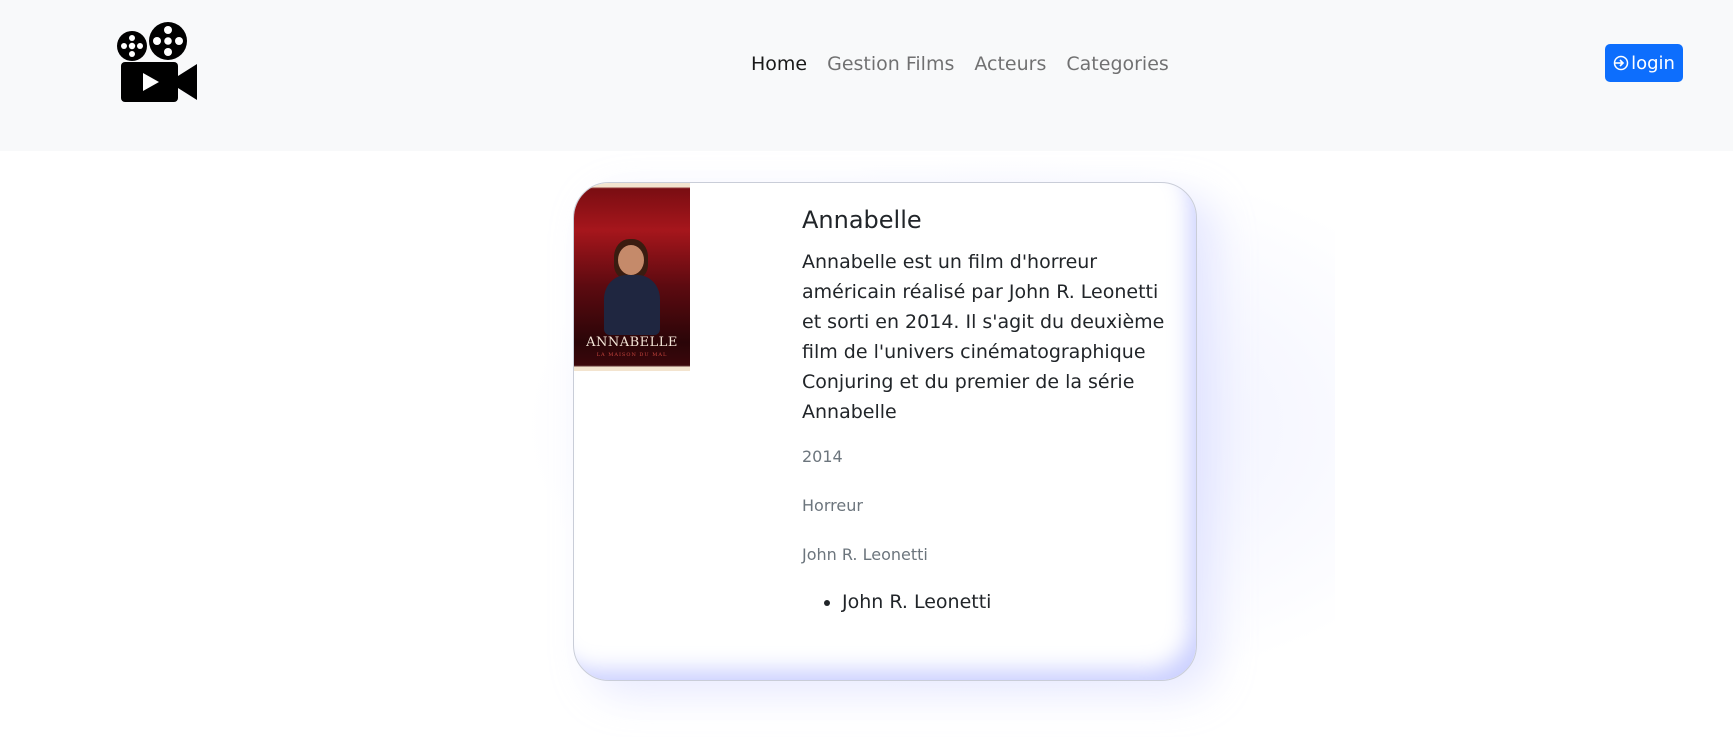  I want to click on actor-list: John R. Leonetti, so click(992, 602).